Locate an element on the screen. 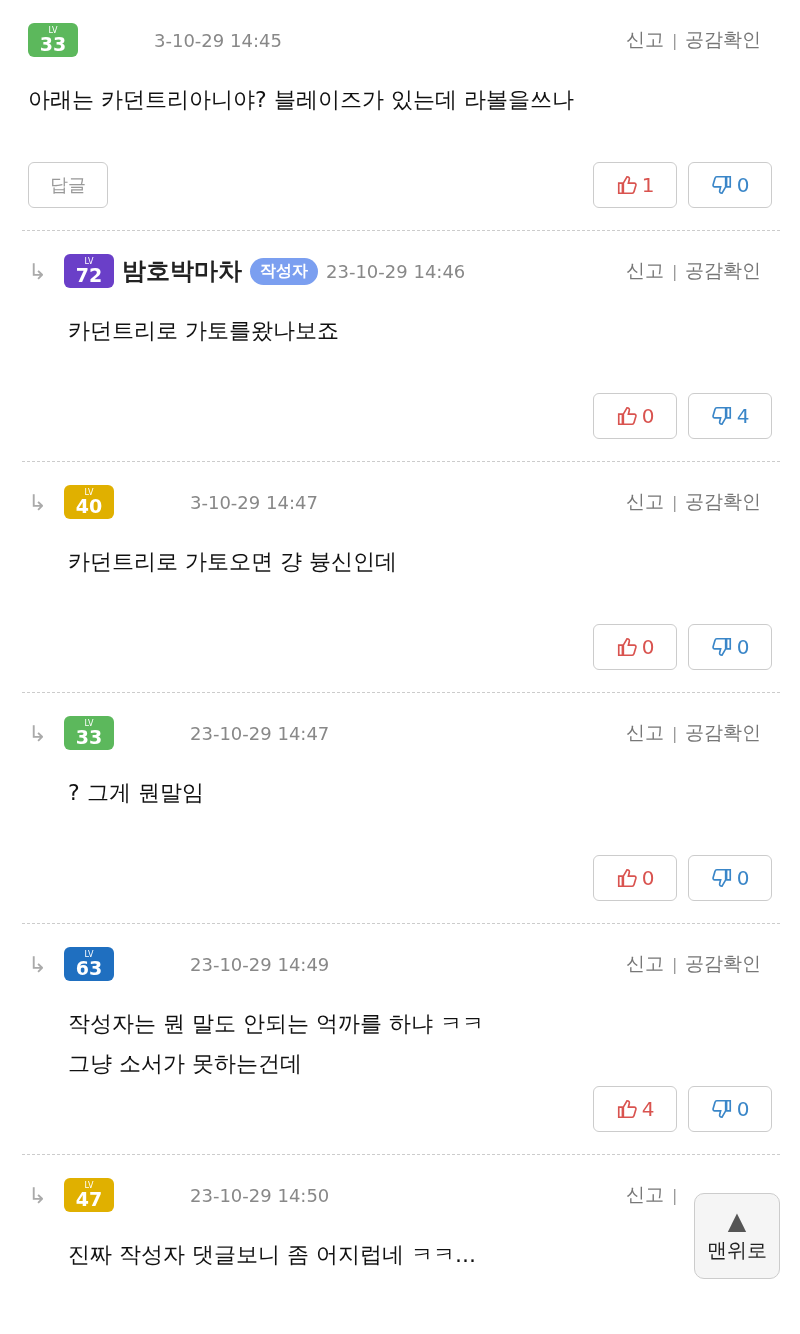  like-button: 1 is located at coordinates (635, 185).